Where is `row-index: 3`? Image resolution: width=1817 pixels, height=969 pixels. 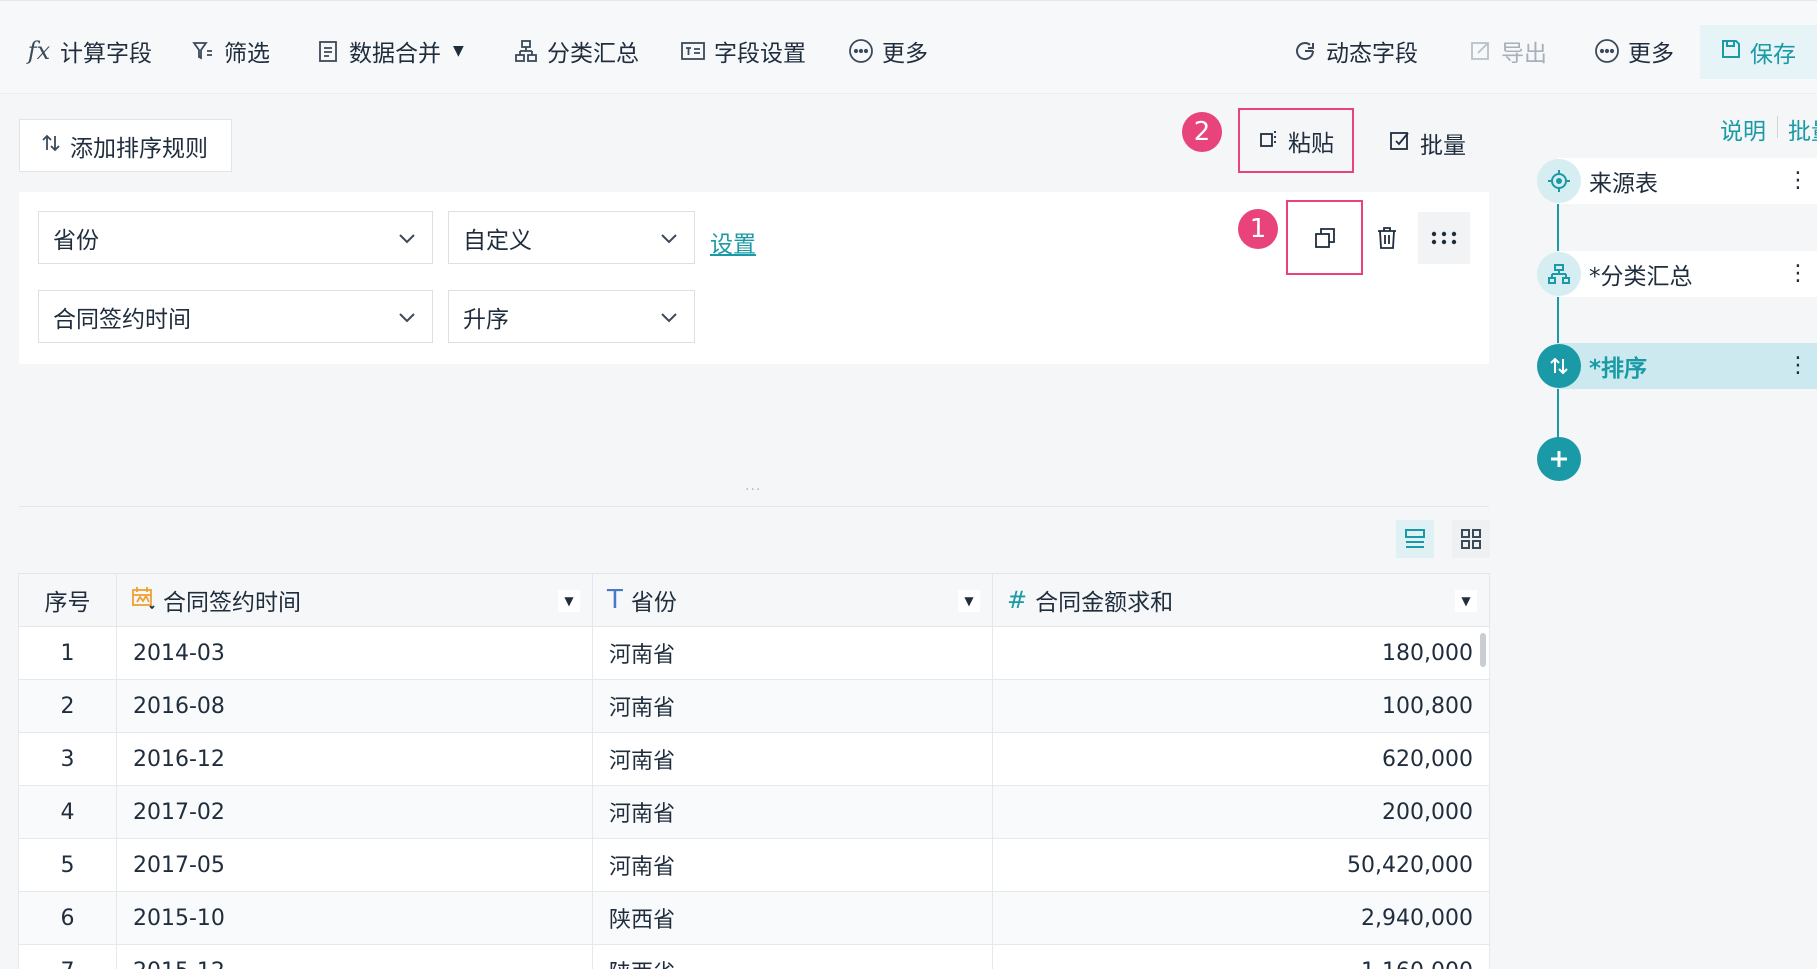 row-index: 3 is located at coordinates (67, 759).